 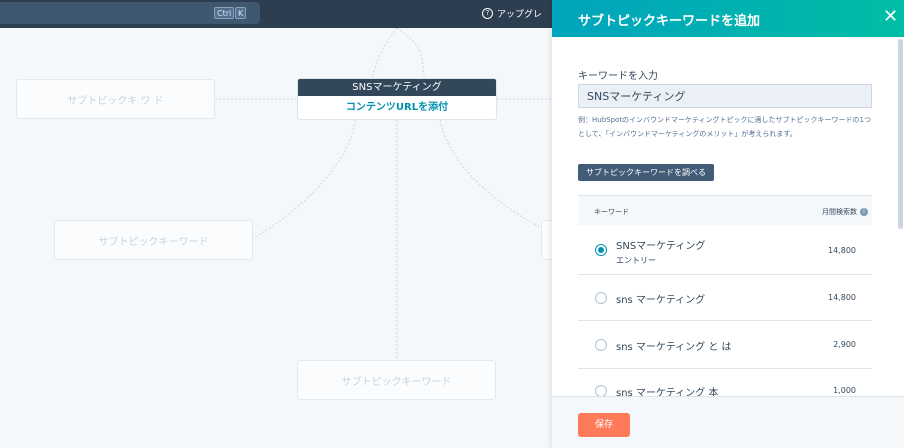 I want to click on column-header-keyword: キーワード, so click(x=611, y=212).